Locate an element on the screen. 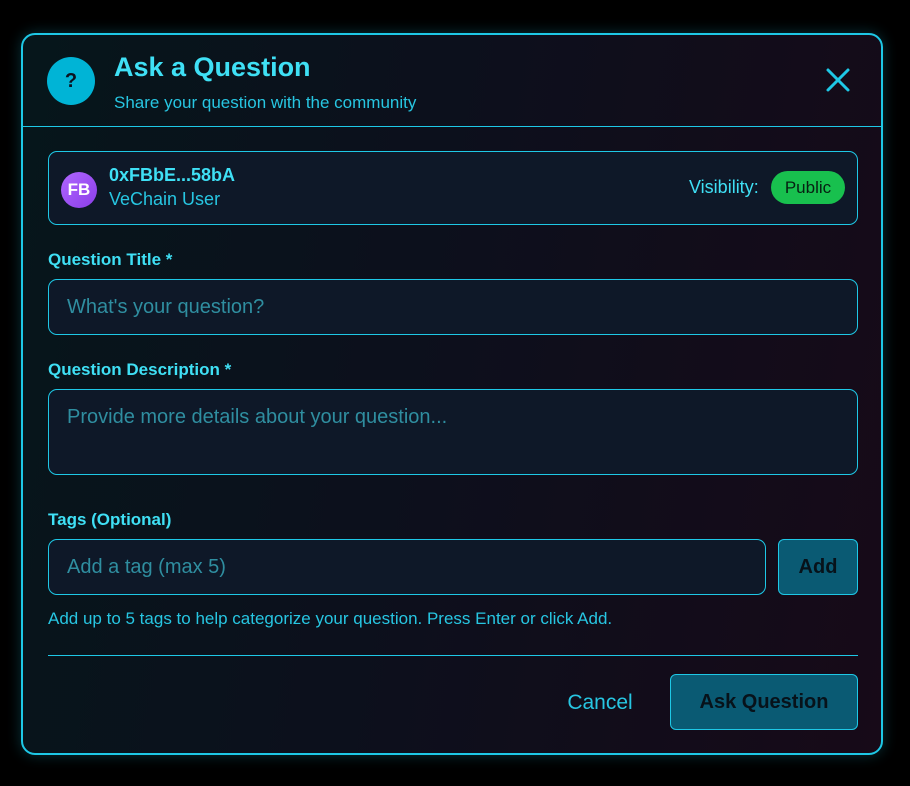 The width and height of the screenshot is (910, 786). cancel-button: Cancel is located at coordinates (600, 703).